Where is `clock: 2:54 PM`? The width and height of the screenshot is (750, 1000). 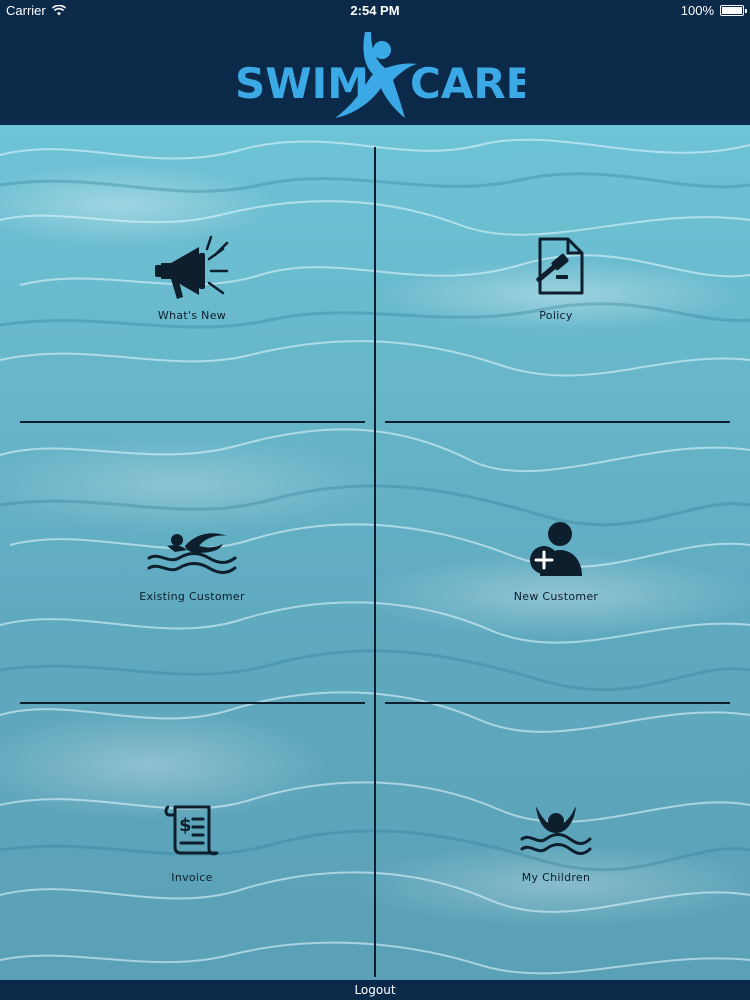 clock: 2:54 PM is located at coordinates (375, 10).